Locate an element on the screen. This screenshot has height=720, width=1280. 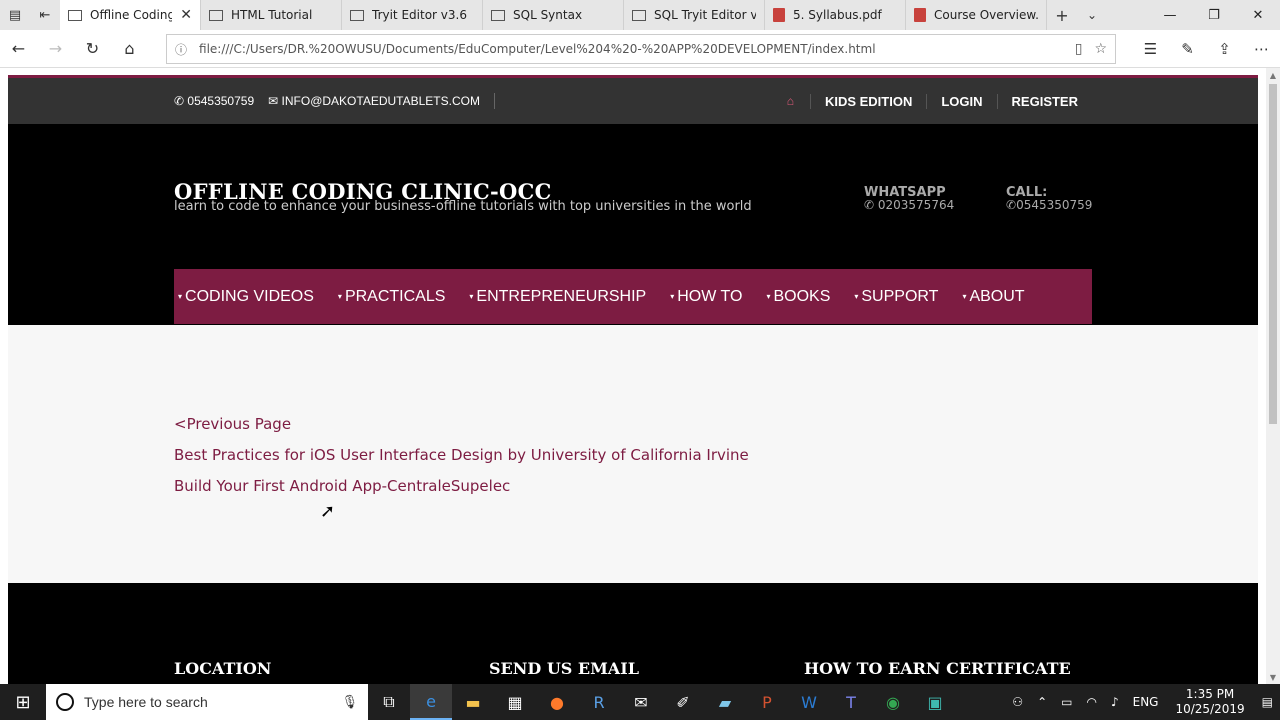
set-aside-tabs-icon: ⇤ is located at coordinates (45, 15).